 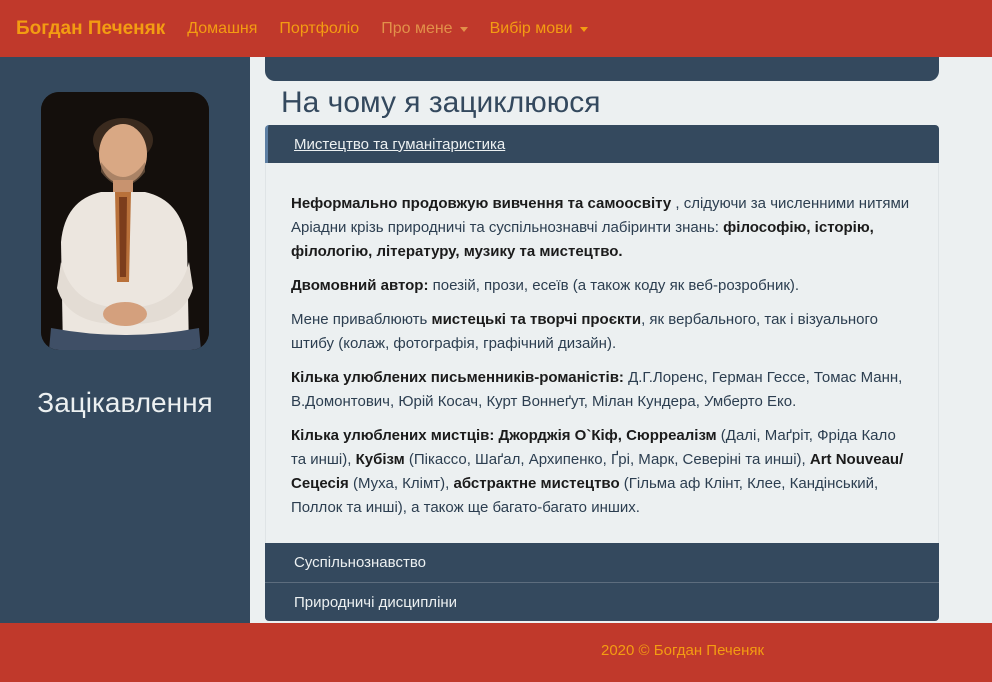 I want to click on accordion-header-natural-sciences: Природничі дисципліни, so click(x=602, y=601).